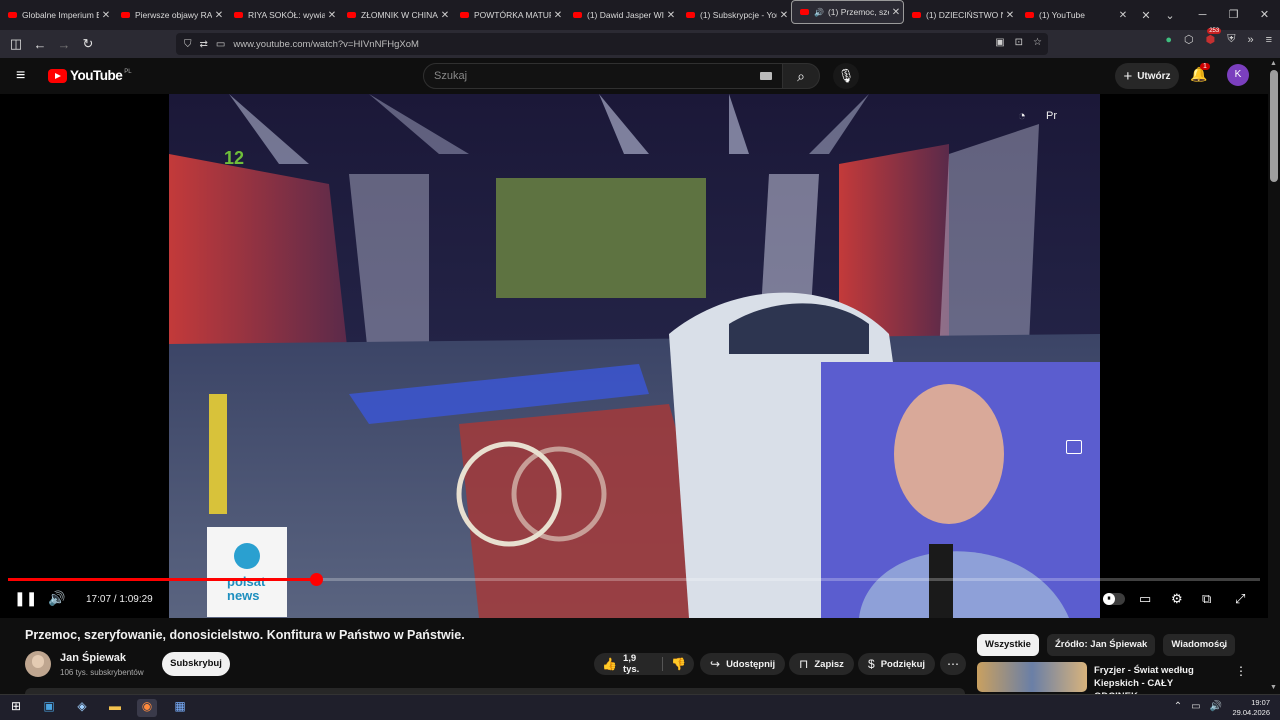 The image size is (1280, 720). Describe the element at coordinates (180, 708) in the screenshot. I see `calculator-icon: ▦` at that location.